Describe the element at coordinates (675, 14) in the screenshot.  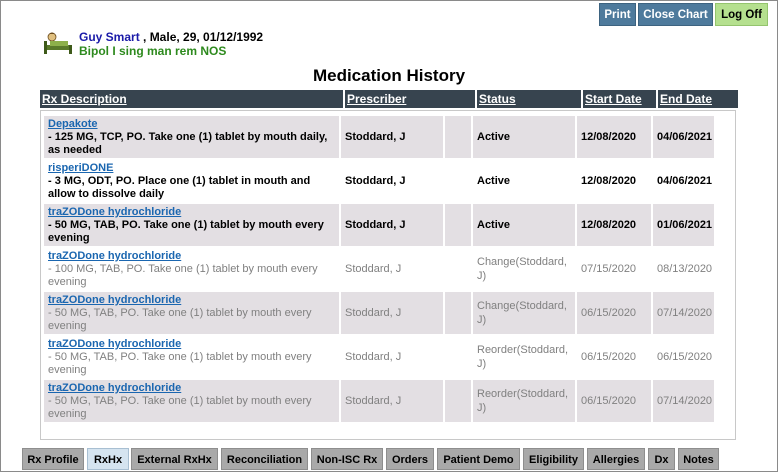
I see `close-chart-button: Close Chart` at that location.